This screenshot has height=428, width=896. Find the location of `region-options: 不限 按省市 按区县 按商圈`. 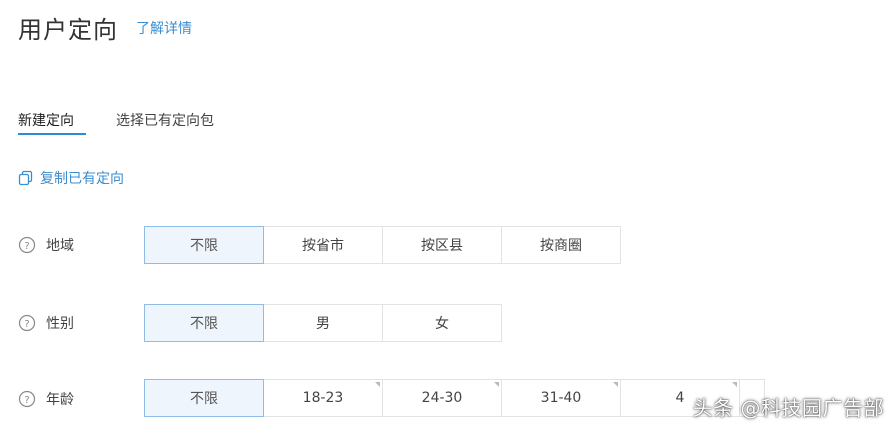

region-options: 不限 按省市 按区县 按商圈 is located at coordinates (382, 245).